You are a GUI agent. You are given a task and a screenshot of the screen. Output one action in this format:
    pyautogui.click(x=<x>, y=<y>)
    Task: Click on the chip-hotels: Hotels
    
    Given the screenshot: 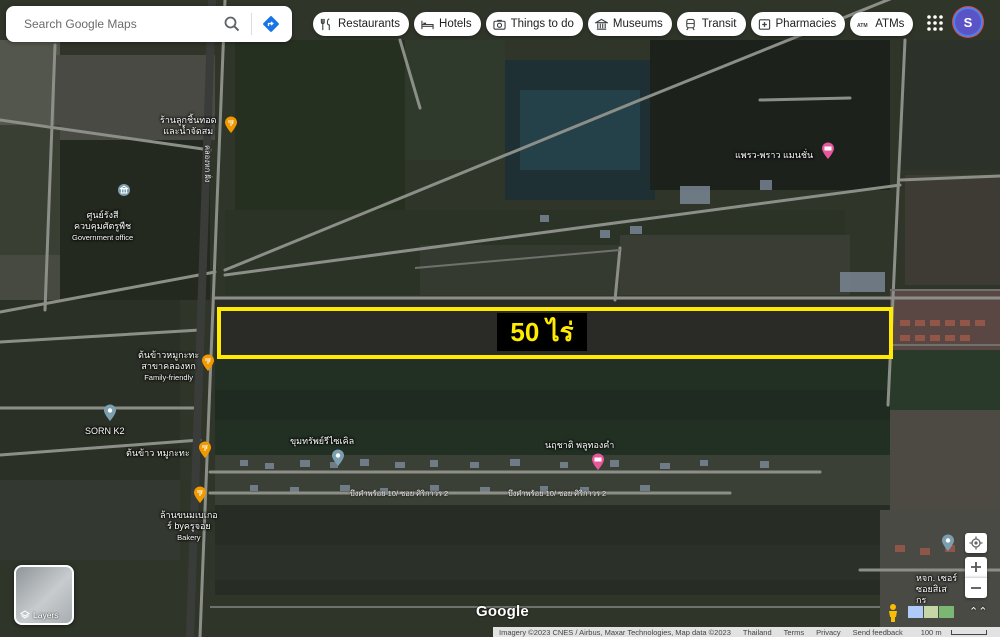 What is the action you would take?
    pyautogui.click(x=447, y=24)
    